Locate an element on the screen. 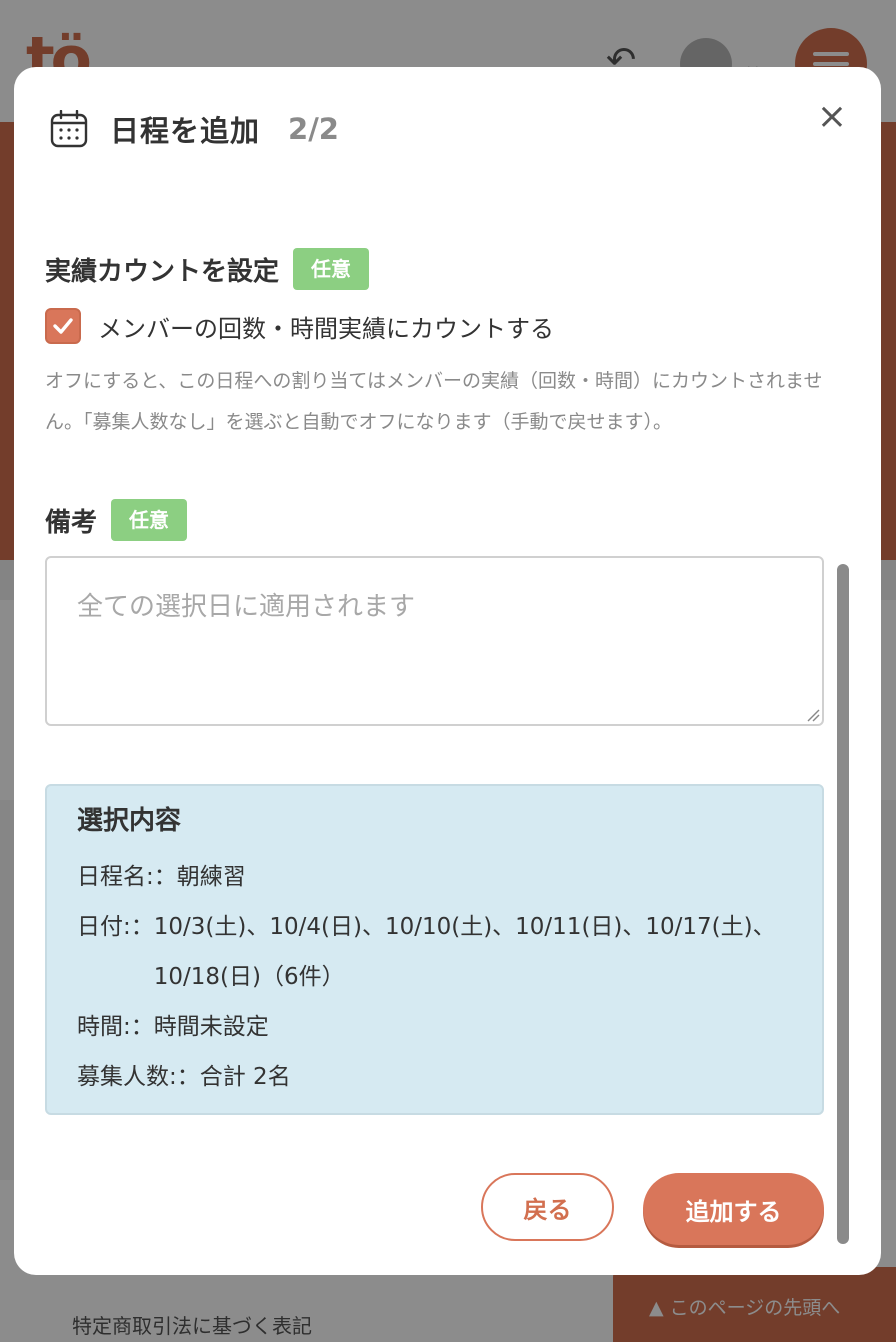 The height and width of the screenshot is (1342, 896). summary-title: 選択内容 is located at coordinates (129, 821).